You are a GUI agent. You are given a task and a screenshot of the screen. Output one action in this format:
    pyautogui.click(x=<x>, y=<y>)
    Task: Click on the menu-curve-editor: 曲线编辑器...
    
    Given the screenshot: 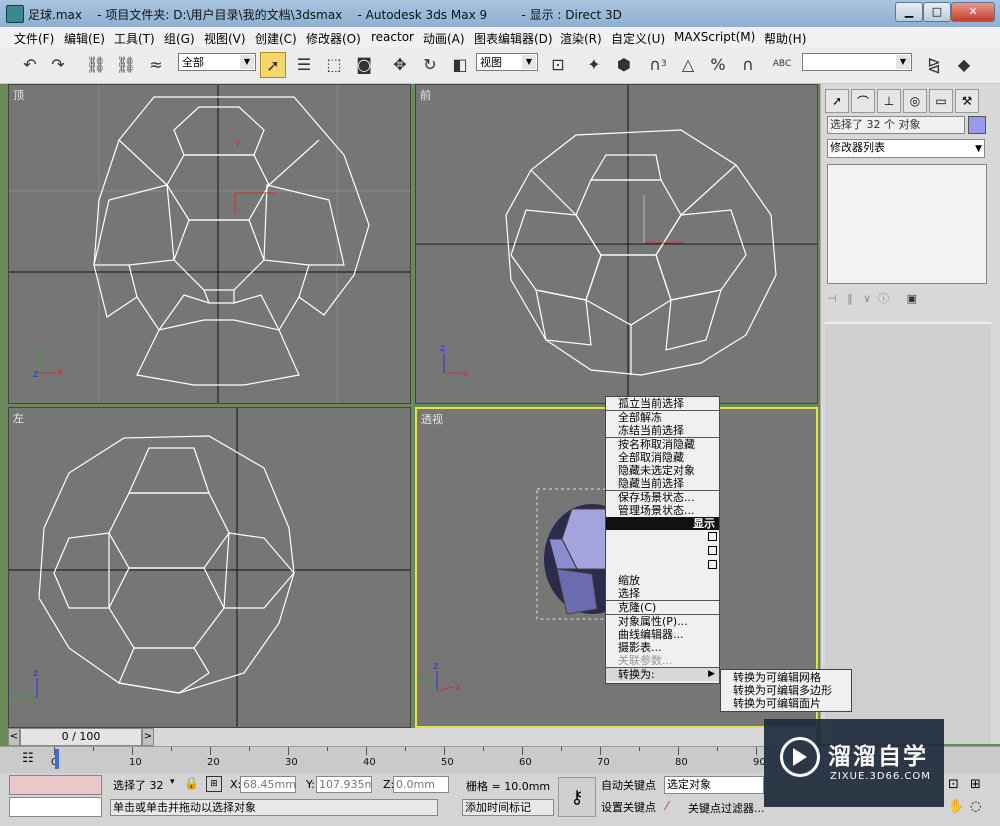 What is the action you would take?
    pyautogui.click(x=662, y=634)
    